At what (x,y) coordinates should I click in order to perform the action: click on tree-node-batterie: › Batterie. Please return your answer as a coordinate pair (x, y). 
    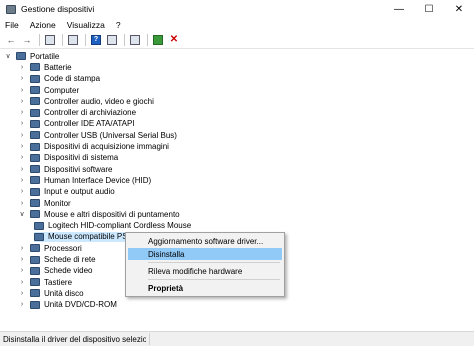
    Looking at the image, I should click on (45, 67).